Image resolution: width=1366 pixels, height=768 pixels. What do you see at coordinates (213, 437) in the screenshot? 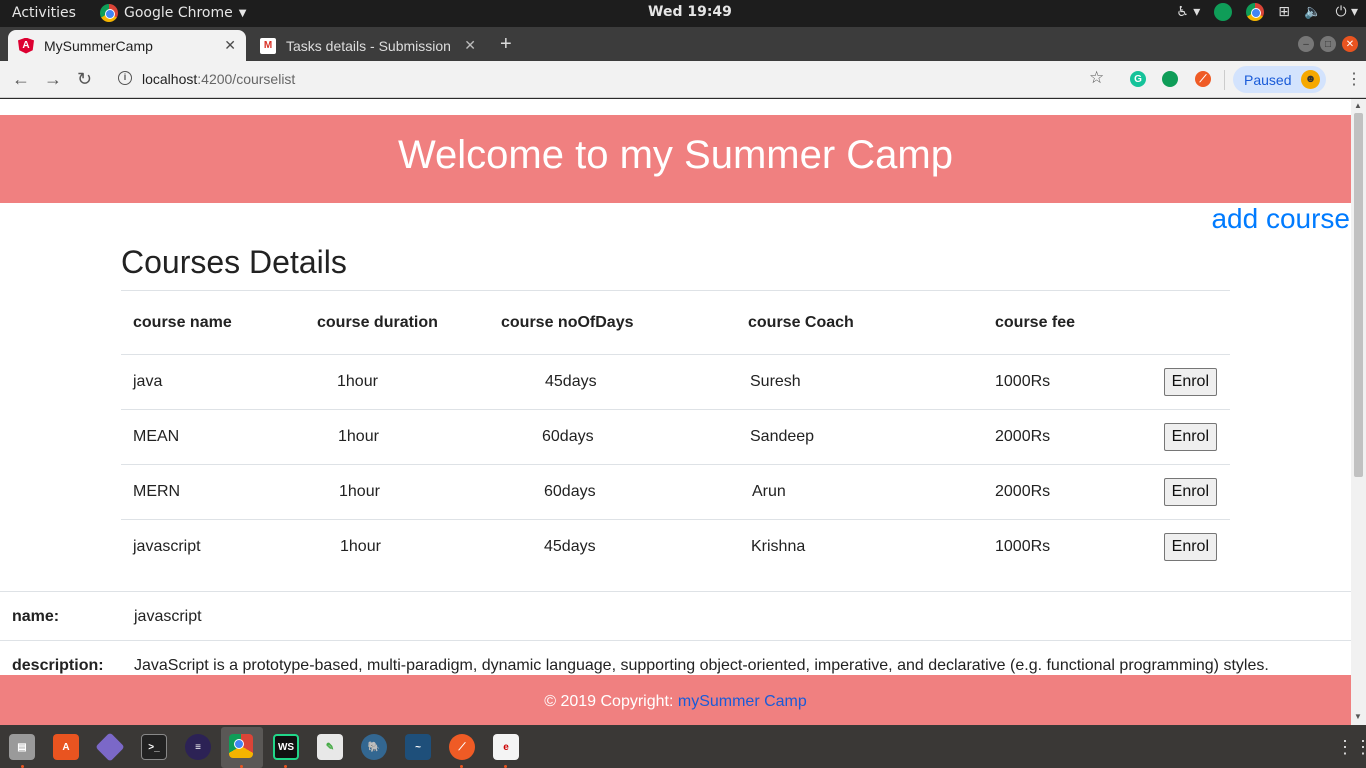
I see `course-name: MEAN` at bounding box center [213, 437].